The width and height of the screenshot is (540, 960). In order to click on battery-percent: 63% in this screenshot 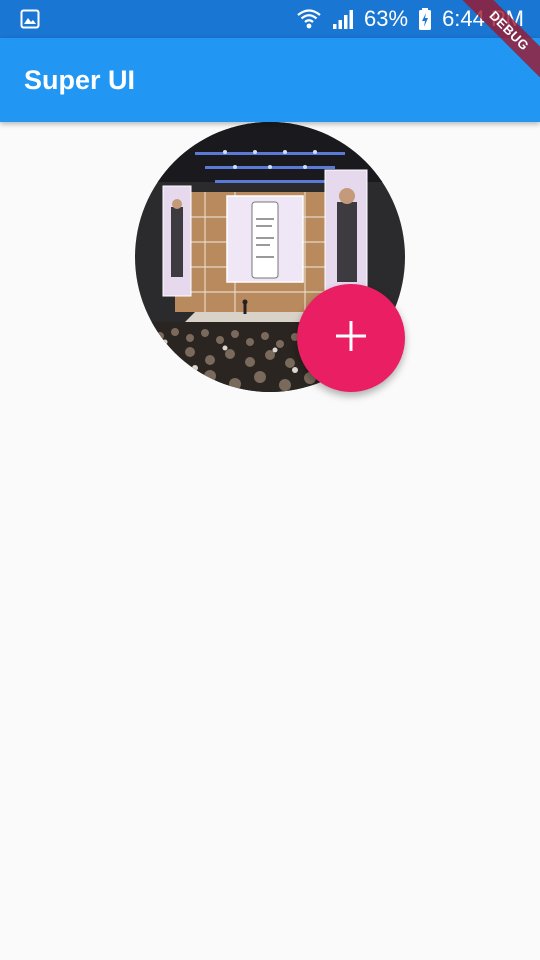, I will do `click(386, 18)`.